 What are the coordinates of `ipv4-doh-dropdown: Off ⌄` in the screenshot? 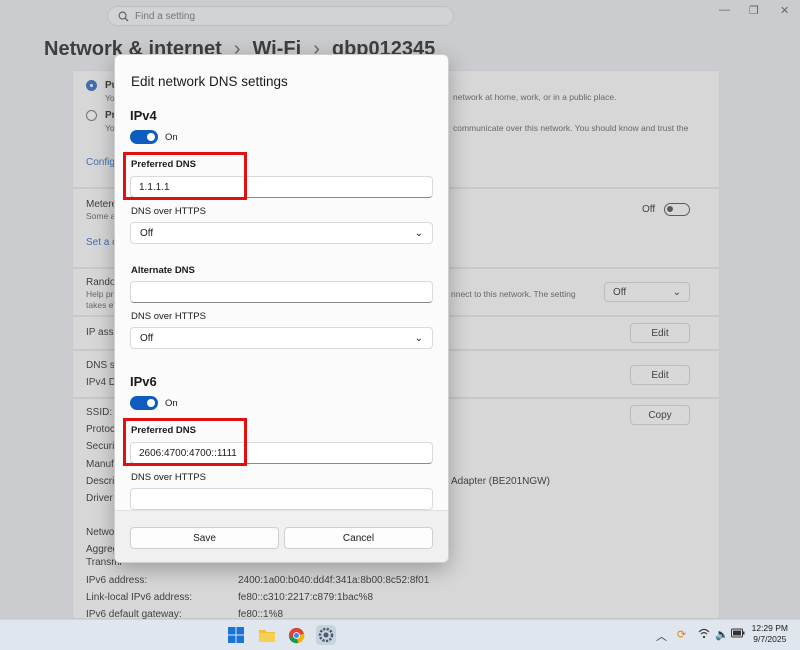 It's located at (281, 233).